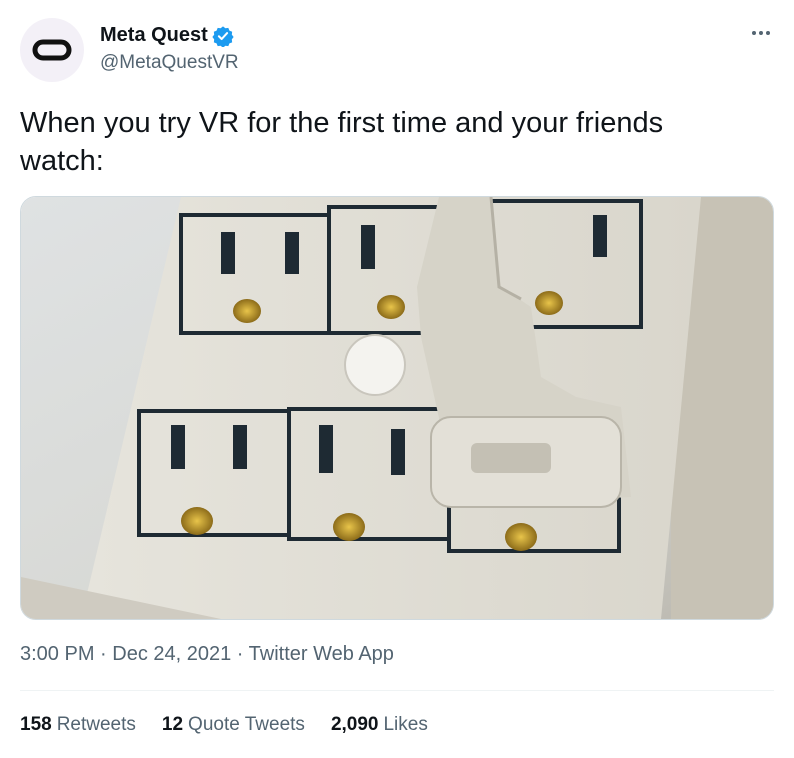  I want to click on user-name-row: Meta Quest, so click(167, 35).